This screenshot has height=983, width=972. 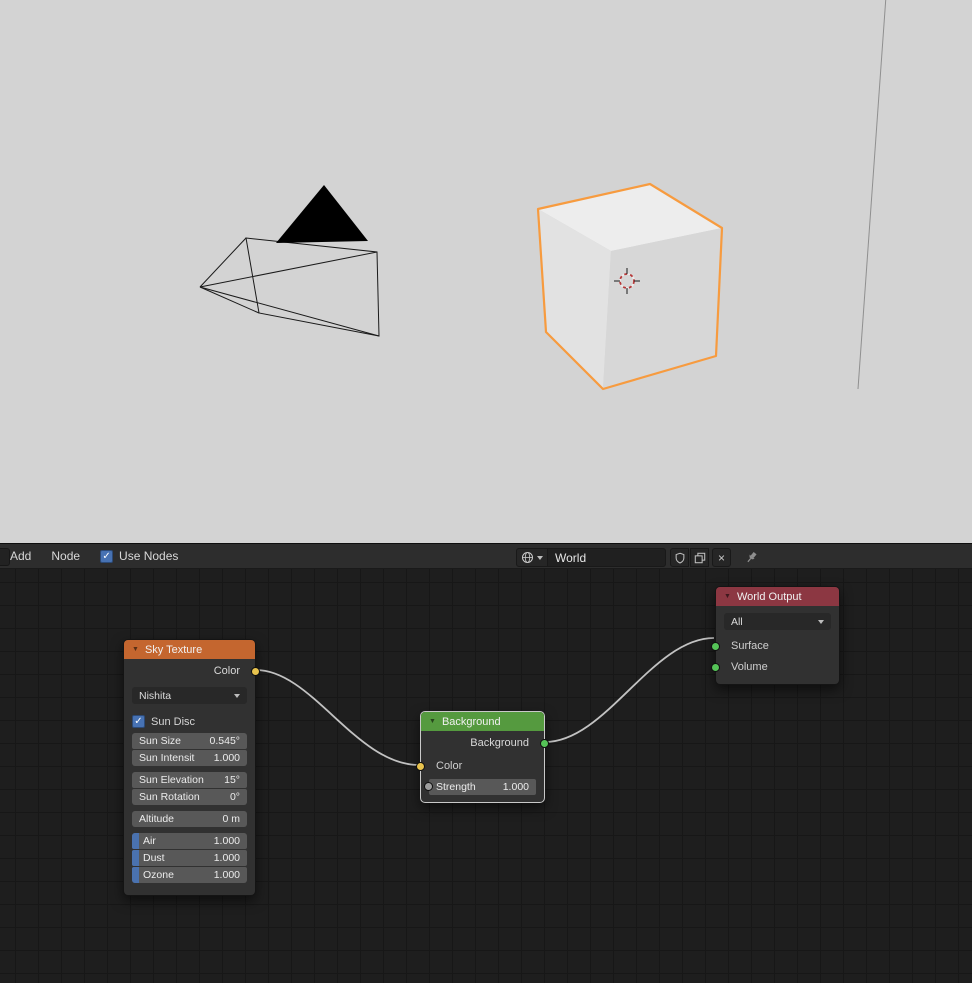 I want to click on field-value: 0°, so click(x=234, y=797).